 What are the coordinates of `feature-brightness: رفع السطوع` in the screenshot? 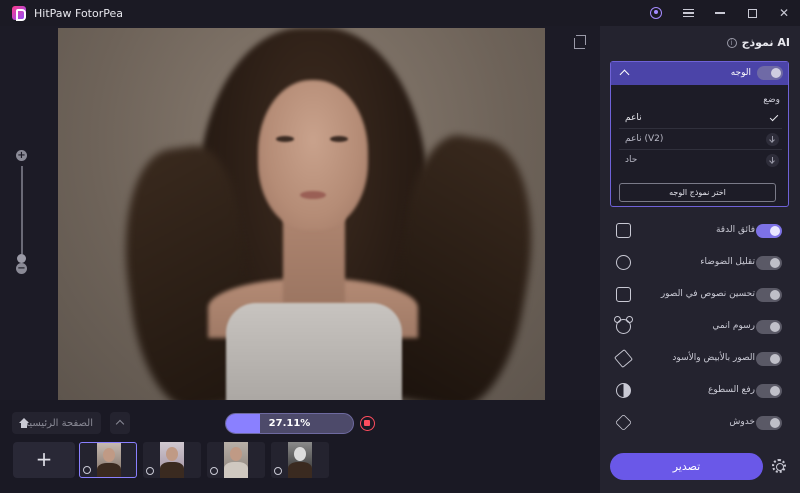 It's located at (696, 391).